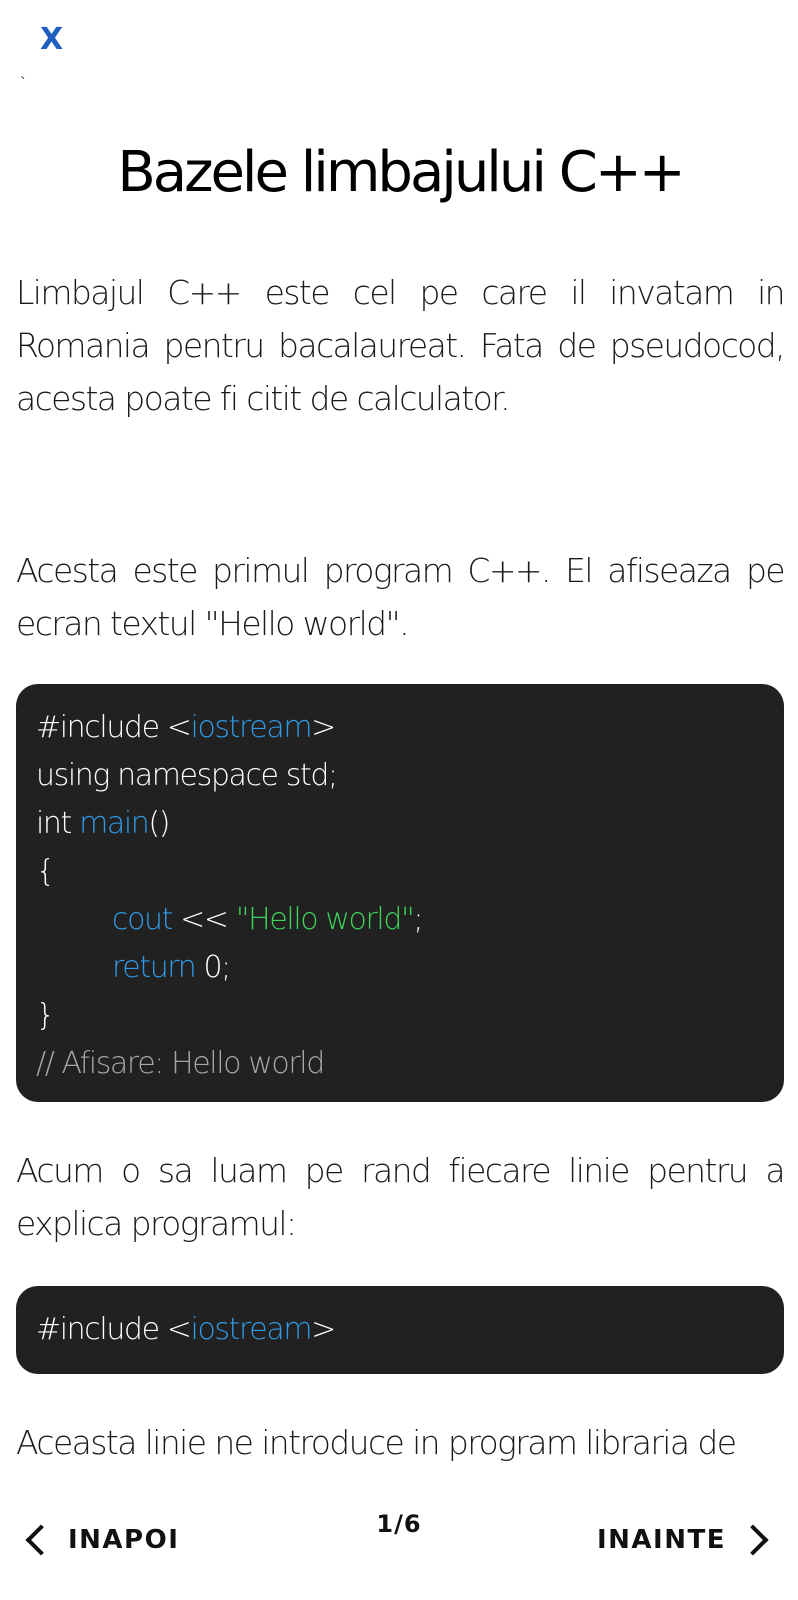 This screenshot has height=1600, width=798. I want to click on code-keyword: return, so click(154, 967).